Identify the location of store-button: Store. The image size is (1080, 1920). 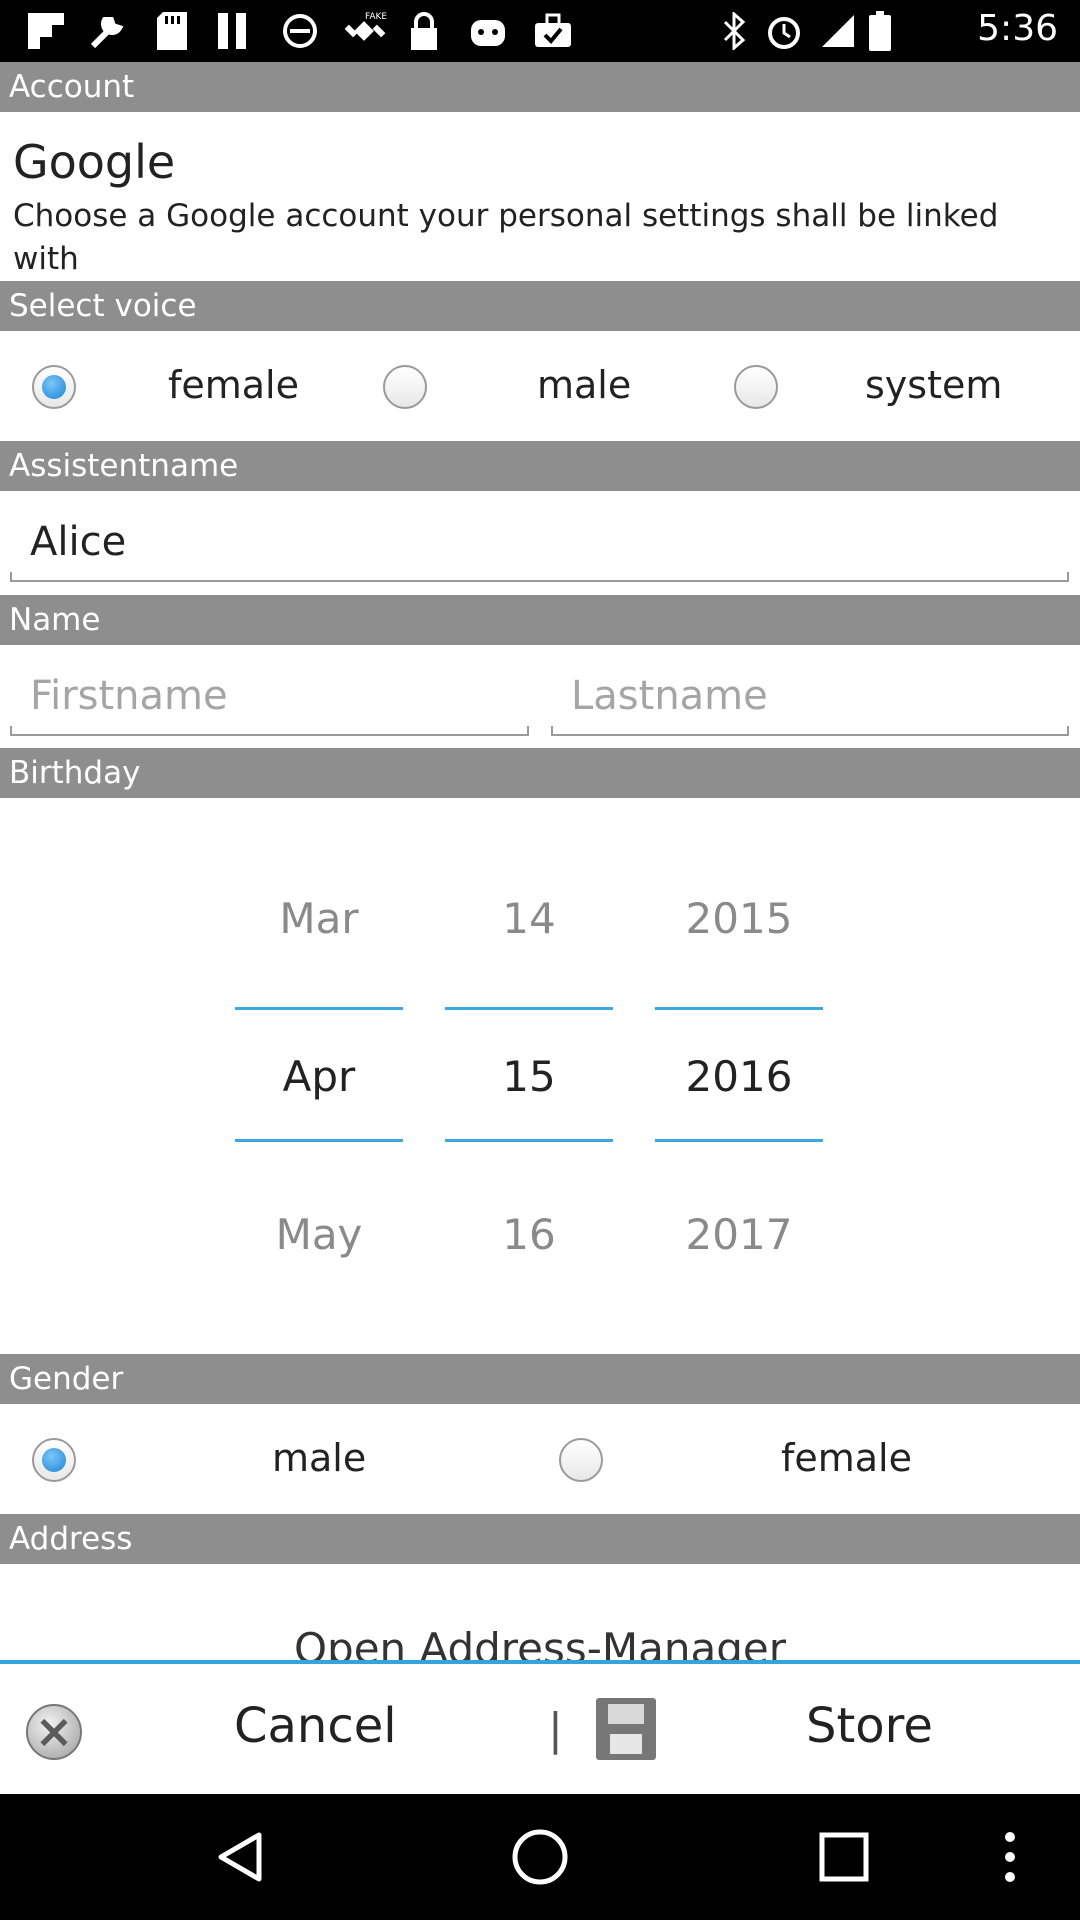
(820, 1729).